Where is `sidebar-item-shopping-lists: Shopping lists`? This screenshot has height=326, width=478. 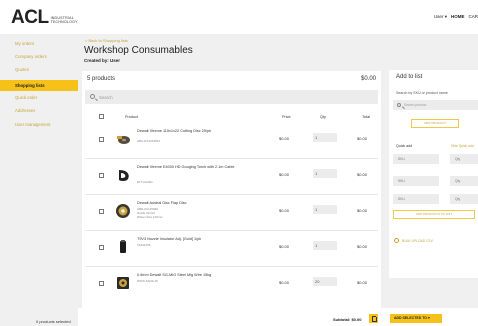
sidebar-item-shopping-lists: Shopping lists is located at coordinates (39, 85).